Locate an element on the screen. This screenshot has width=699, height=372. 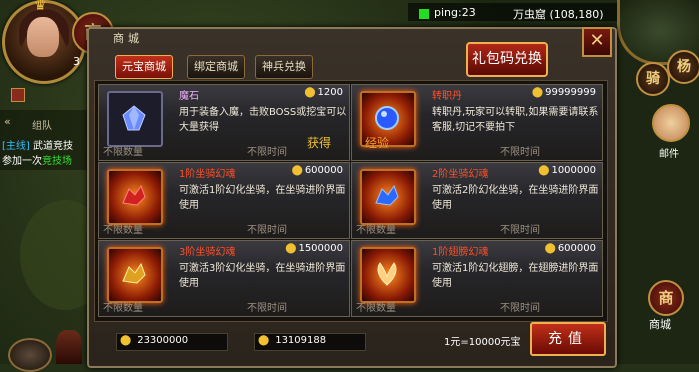
tab-weapon-exchange: 神兵兑换 is located at coordinates (284, 67).